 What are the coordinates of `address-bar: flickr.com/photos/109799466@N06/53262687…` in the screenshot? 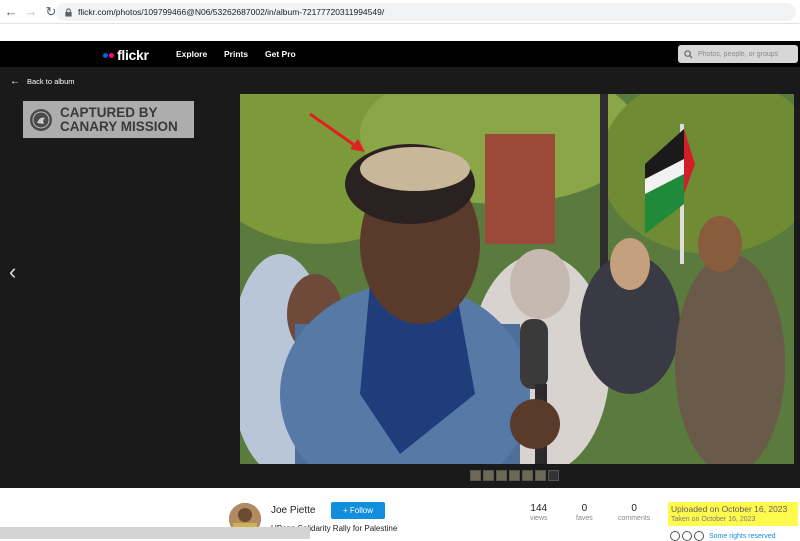 It's located at (426, 12).